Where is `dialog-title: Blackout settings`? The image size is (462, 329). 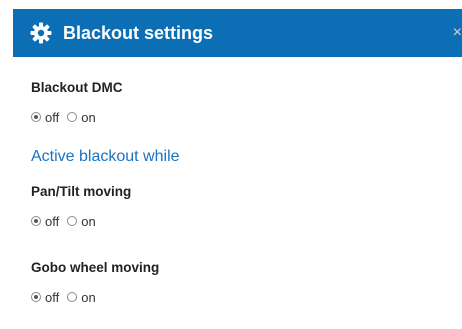
dialog-title: Blackout settings is located at coordinates (138, 33).